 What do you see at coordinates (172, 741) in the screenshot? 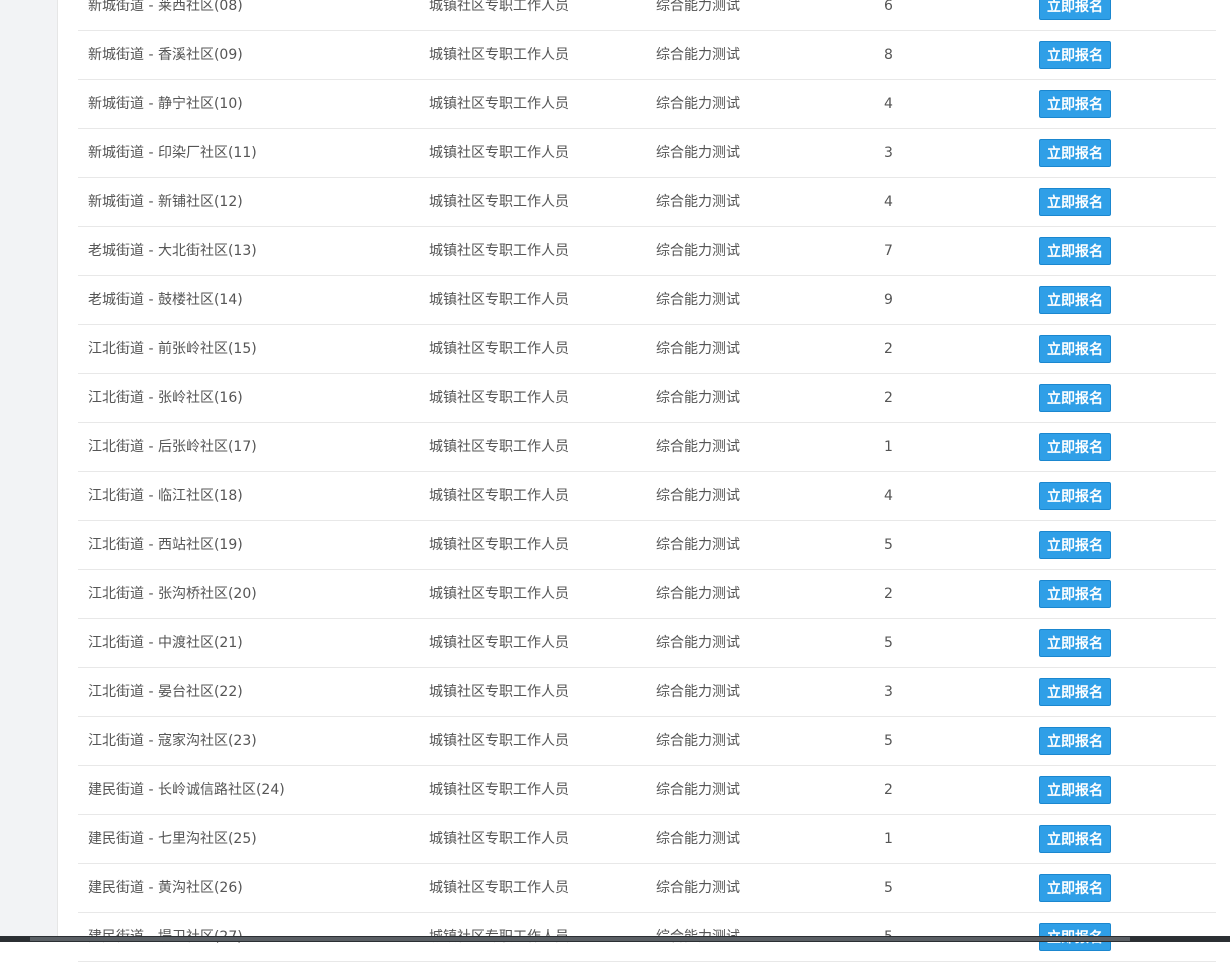
I see `community-name: 江北街道 - 寇家沟社区(23)` at bounding box center [172, 741].